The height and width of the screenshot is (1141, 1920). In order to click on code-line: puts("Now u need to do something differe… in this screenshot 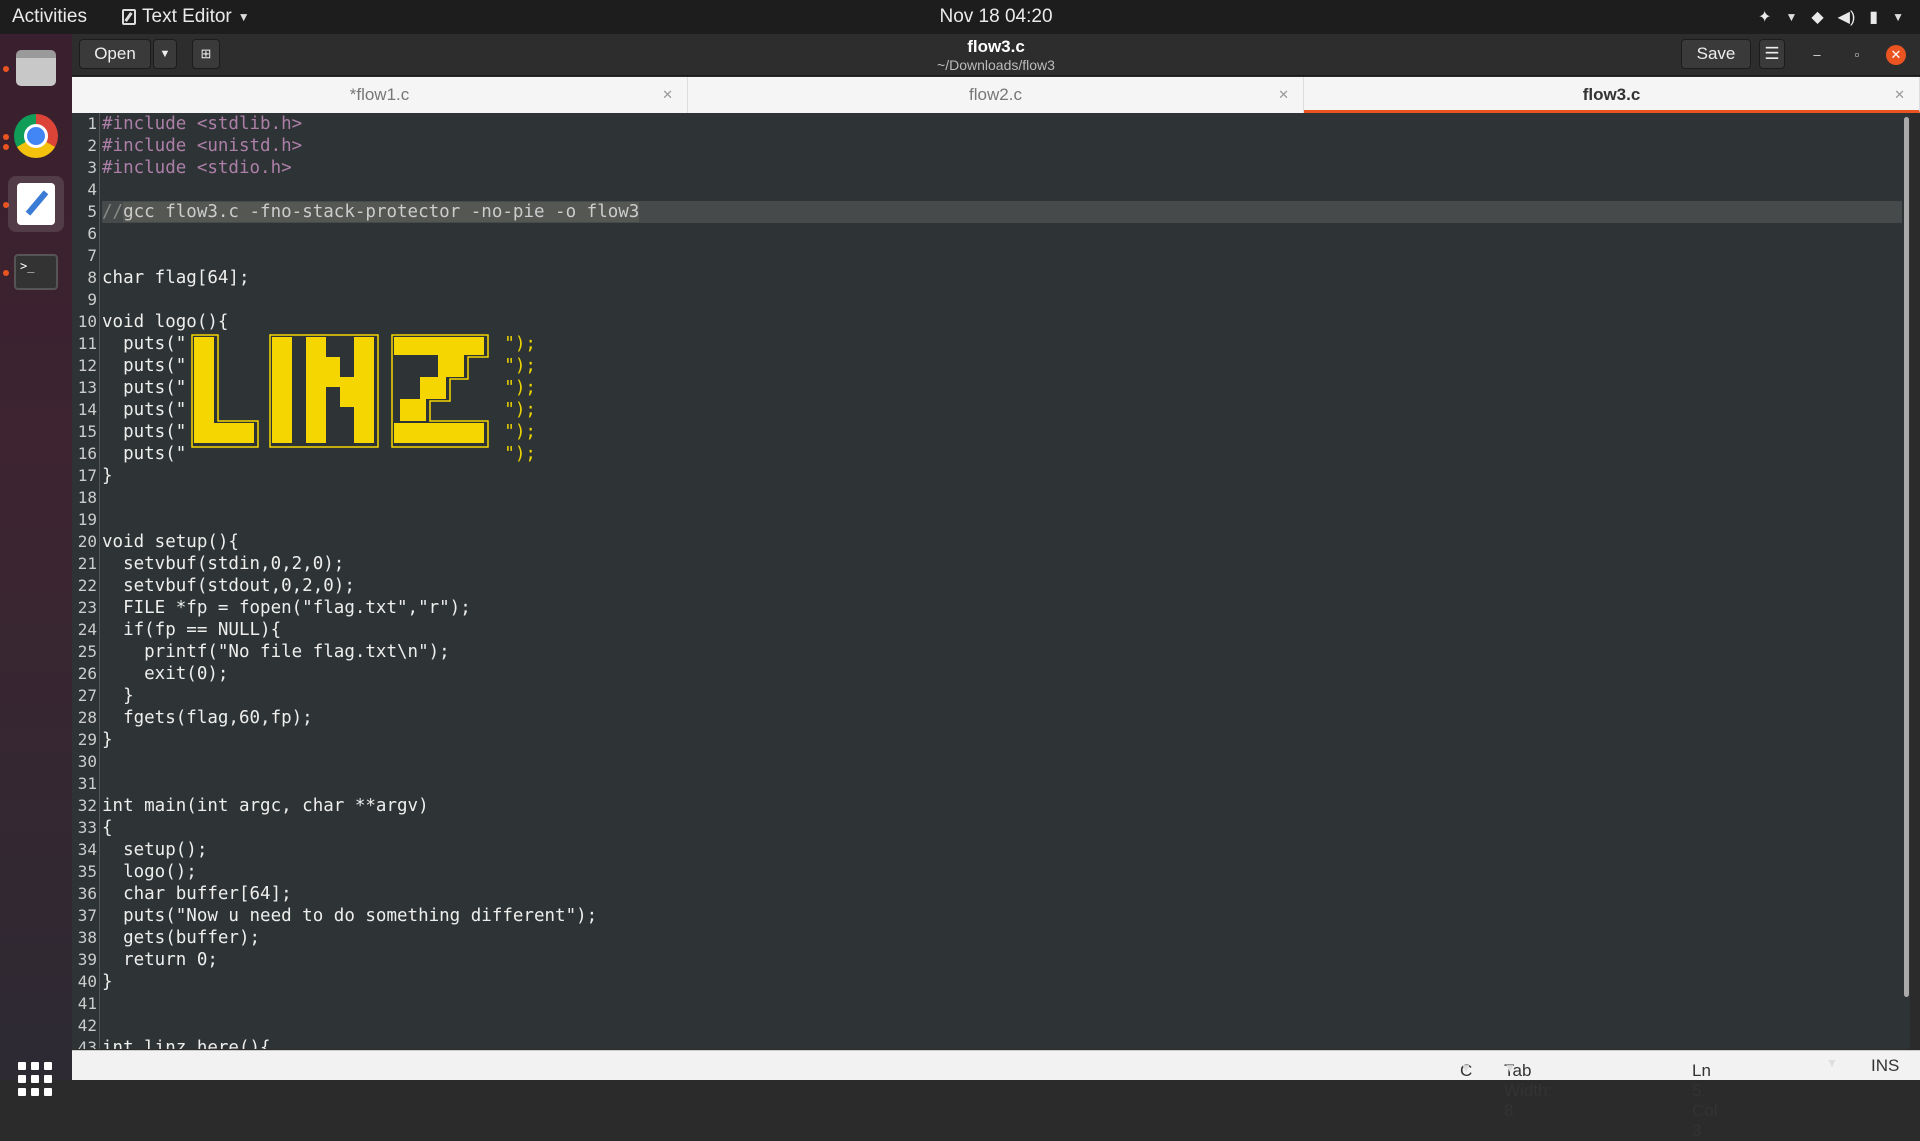, I will do `click(1006, 916)`.